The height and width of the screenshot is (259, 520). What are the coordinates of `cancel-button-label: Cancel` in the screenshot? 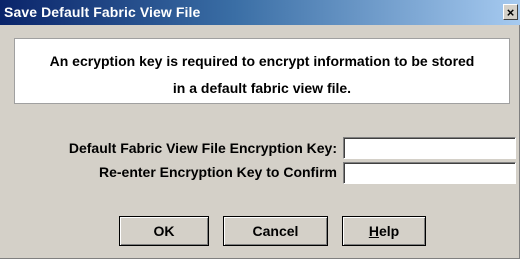 It's located at (275, 231).